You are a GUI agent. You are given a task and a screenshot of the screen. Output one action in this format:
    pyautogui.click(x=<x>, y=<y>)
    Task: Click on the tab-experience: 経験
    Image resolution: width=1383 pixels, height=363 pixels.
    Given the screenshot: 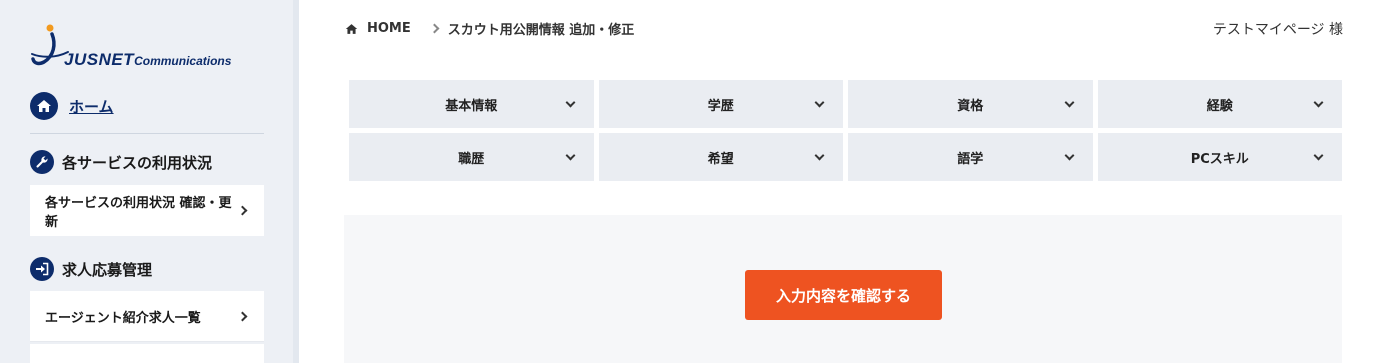 What is the action you would take?
    pyautogui.click(x=1219, y=104)
    